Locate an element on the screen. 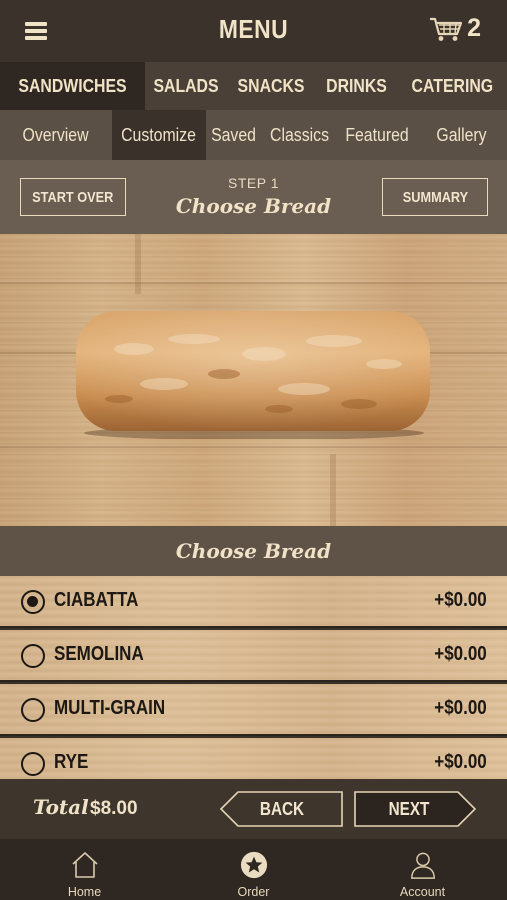 Image resolution: width=507 pixels, height=900 pixels. cart-count-badge: 2 is located at coordinates (474, 28).